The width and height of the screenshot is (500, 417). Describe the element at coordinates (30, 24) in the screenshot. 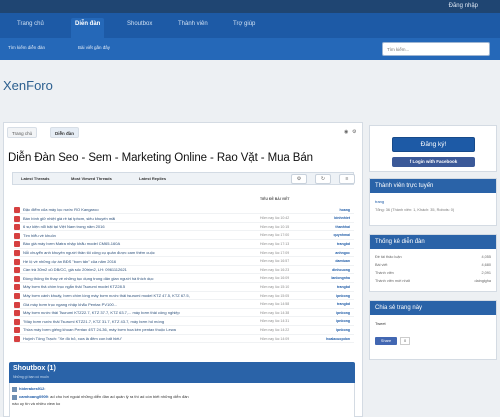

I see `nav-tab-home: Trang chủ` at that location.